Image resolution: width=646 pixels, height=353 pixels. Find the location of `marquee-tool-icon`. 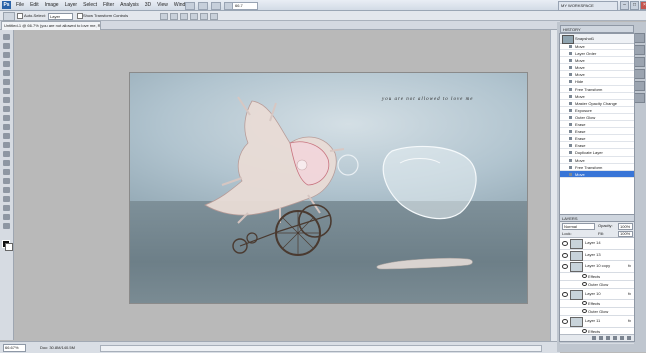

marquee-tool-icon is located at coordinates (6, 46).